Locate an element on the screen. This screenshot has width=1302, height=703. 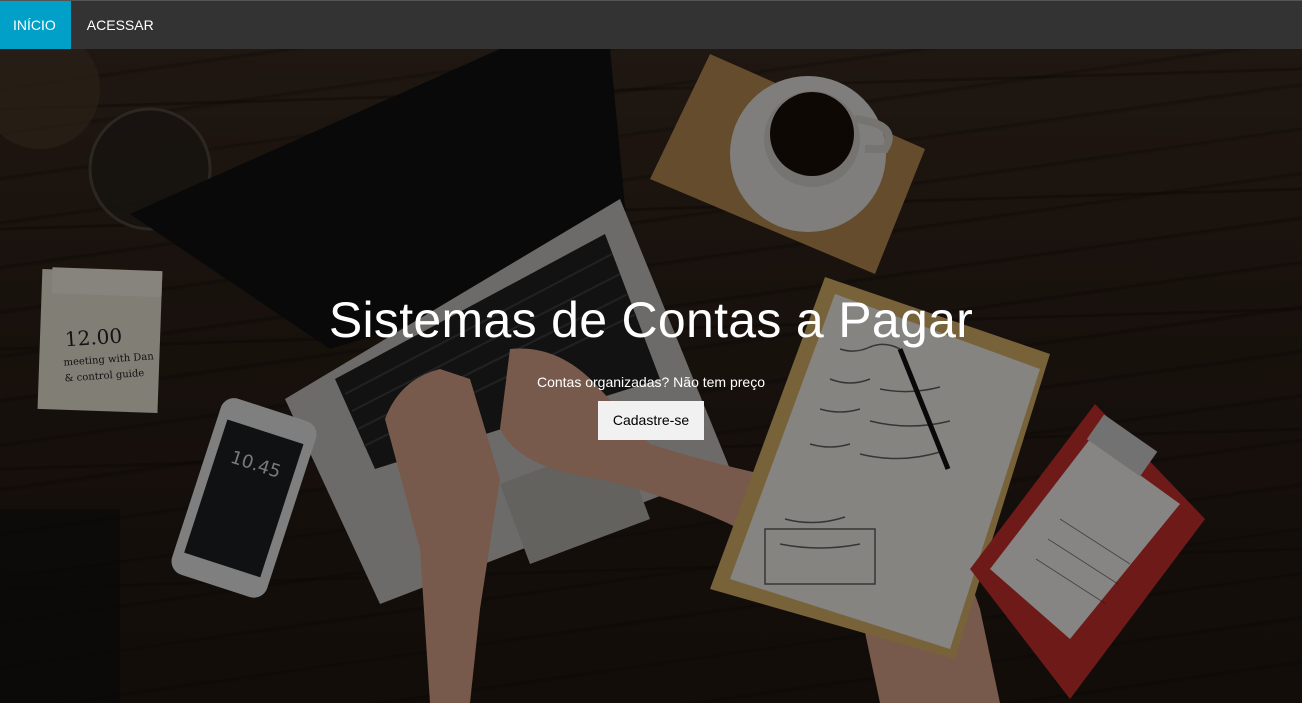
hero-title: Sistemas de Contas a Pagar is located at coordinates (651, 320).